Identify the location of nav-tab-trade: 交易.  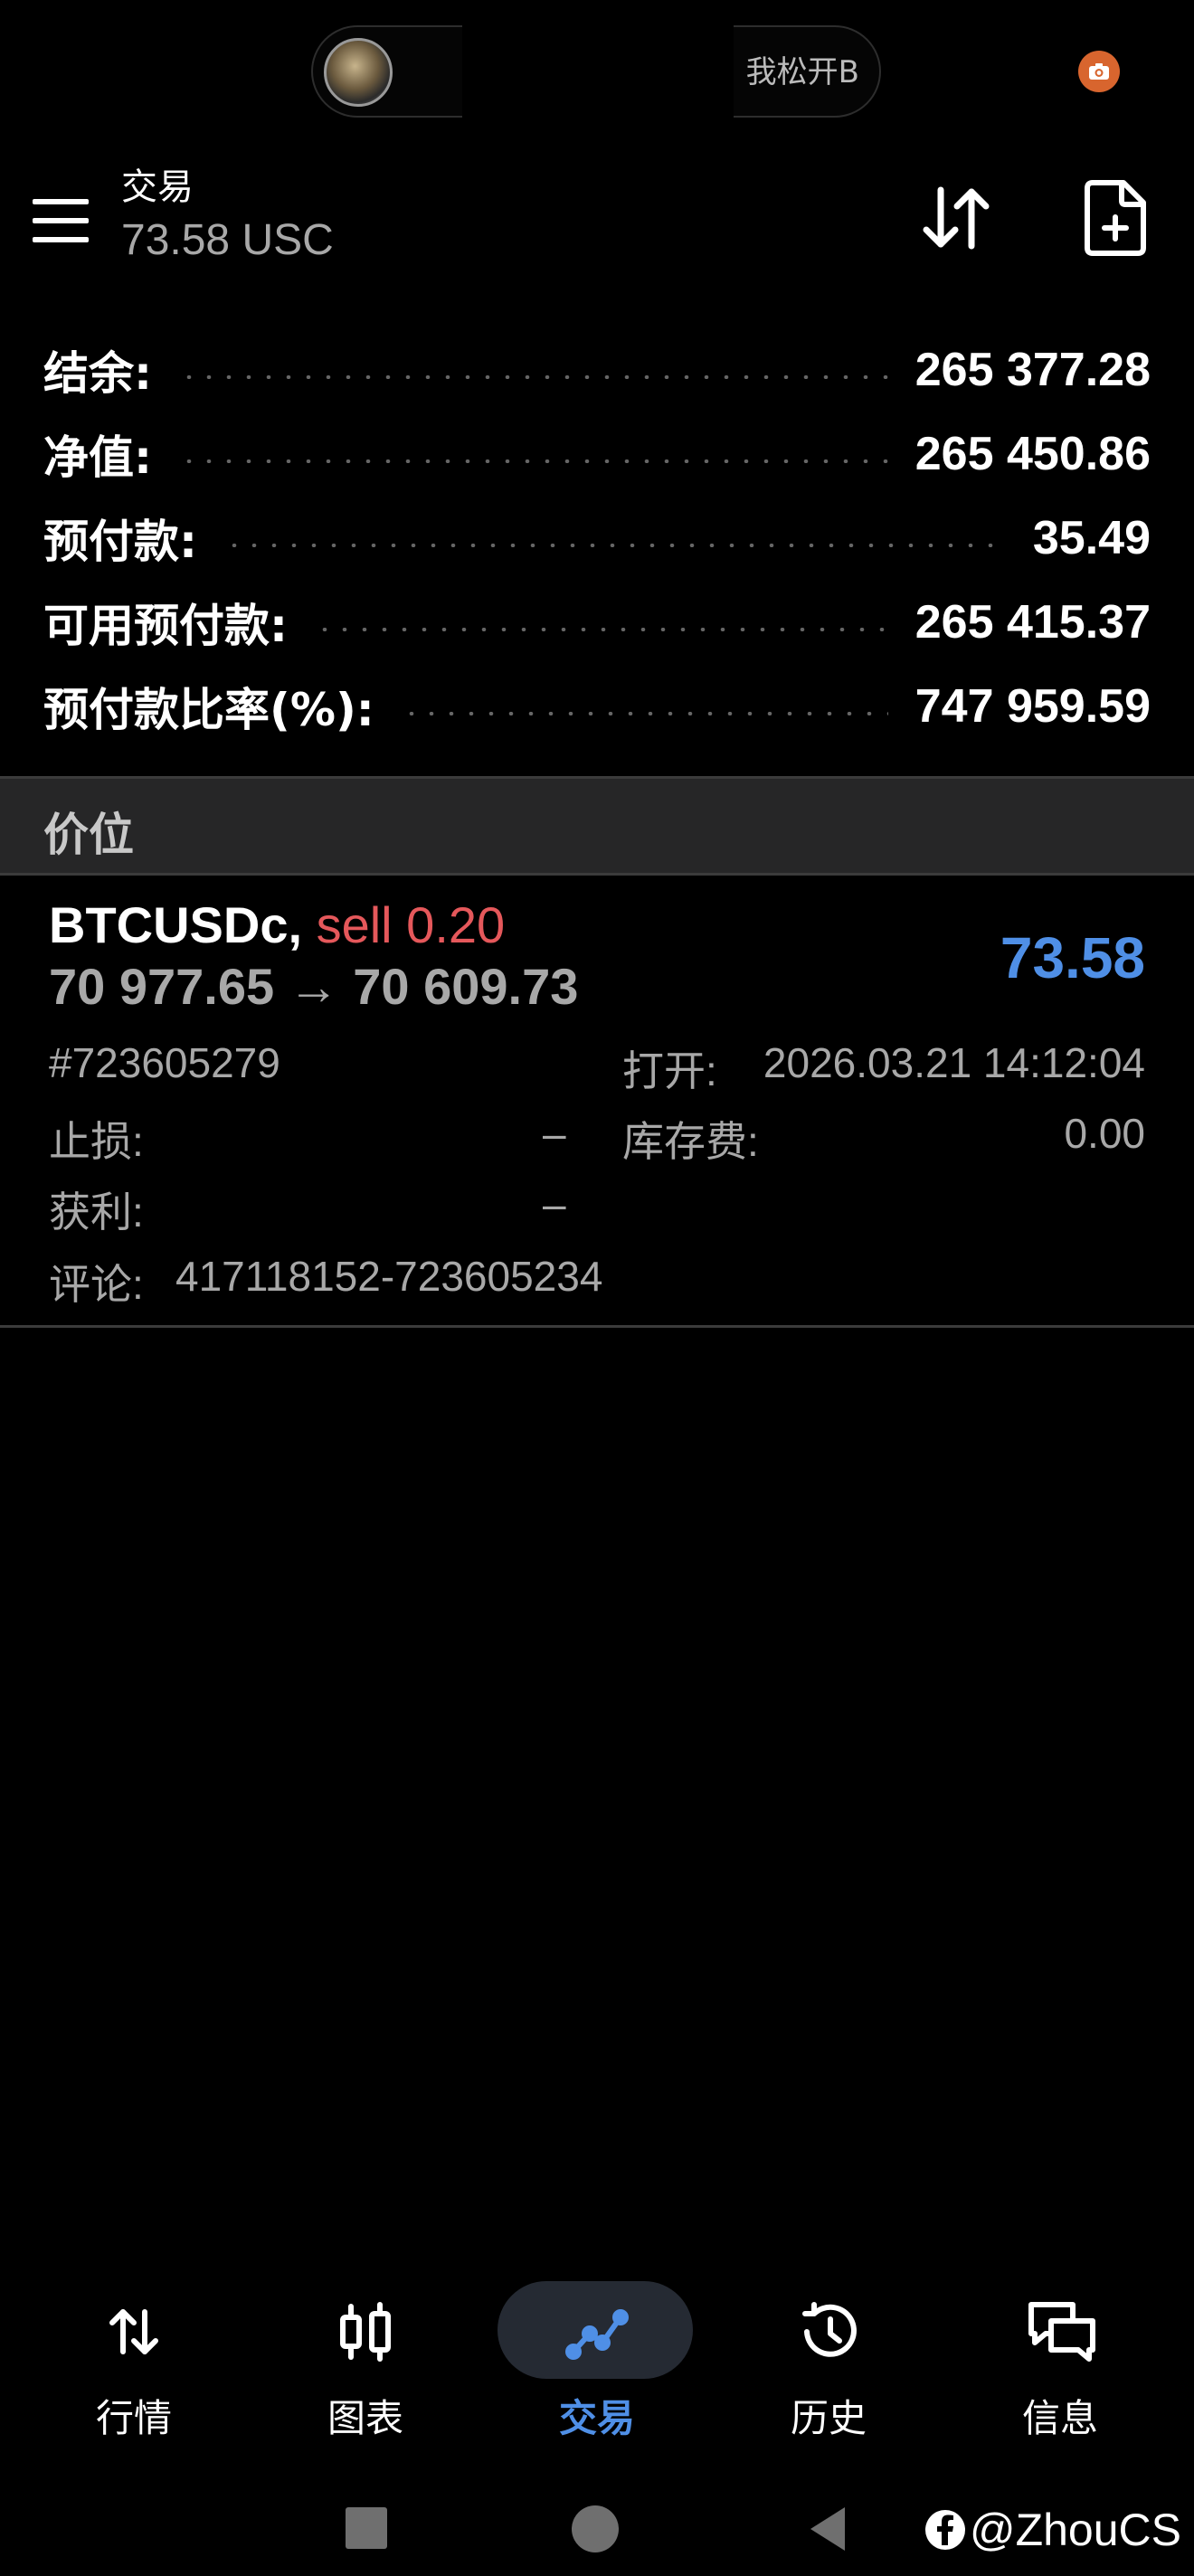
(597, 2350).